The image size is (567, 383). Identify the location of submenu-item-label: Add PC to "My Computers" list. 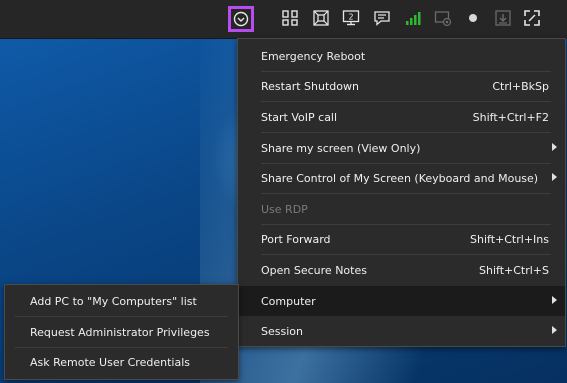
(113, 301).